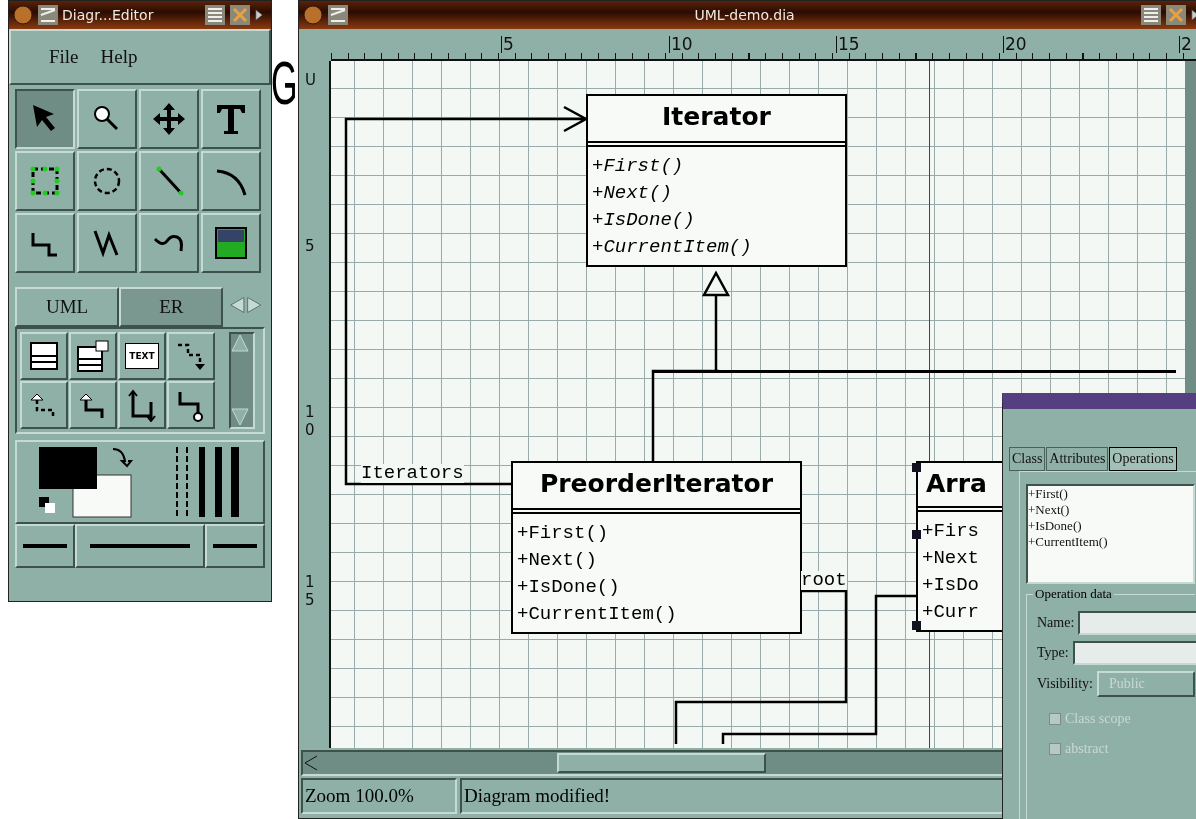 The image size is (1196, 819). I want to click on operation: +Next, so click(950, 558).